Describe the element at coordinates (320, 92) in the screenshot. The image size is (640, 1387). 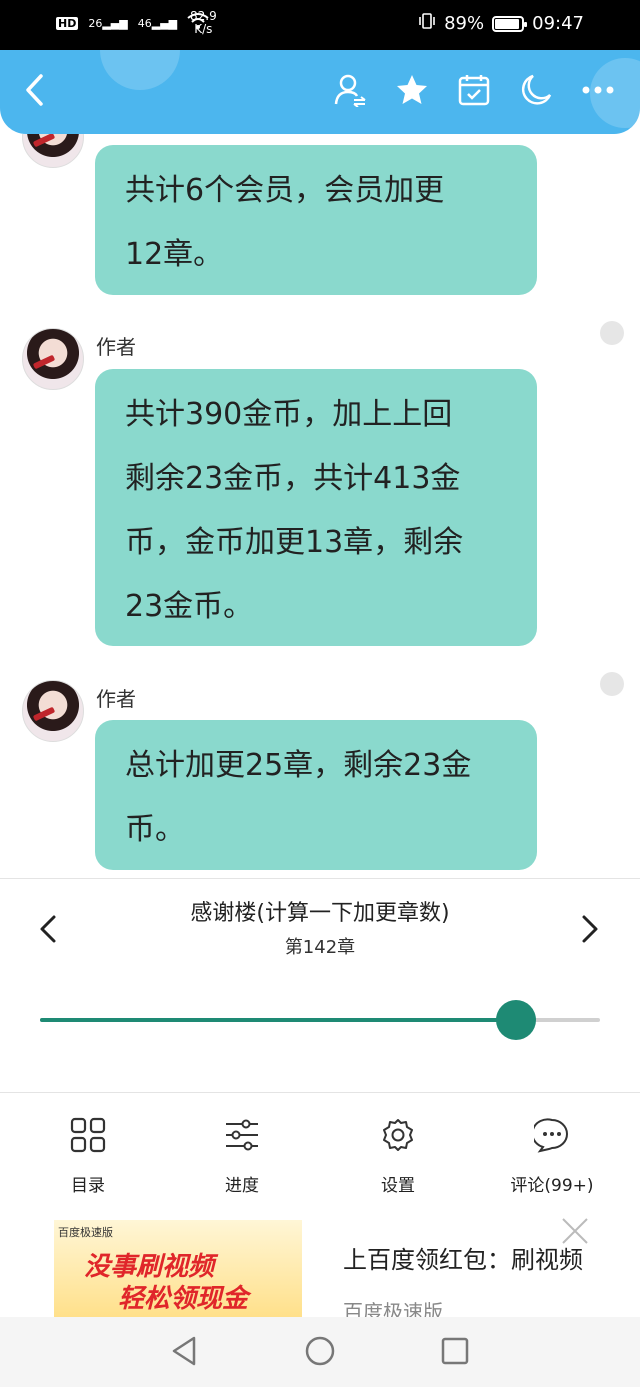
I see `reader-header` at that location.